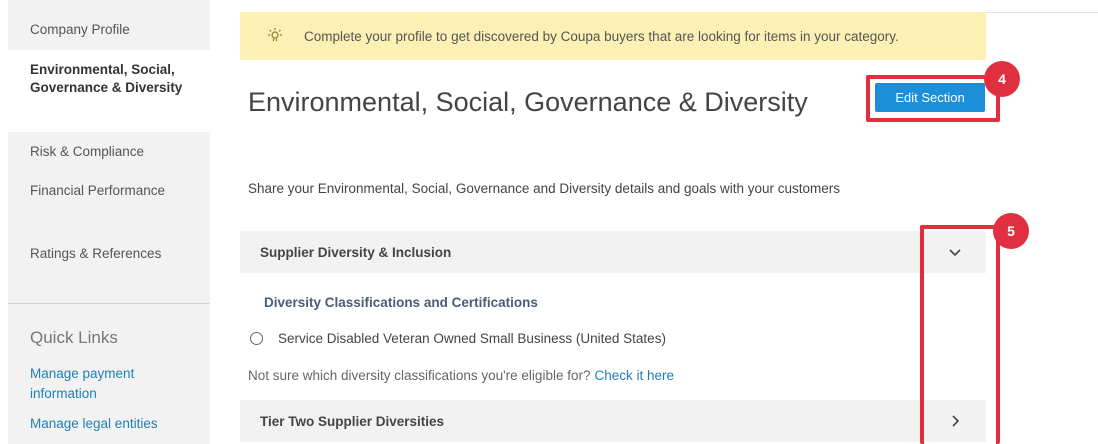 The height and width of the screenshot is (444, 1098). I want to click on accordion-supplier-diversity: Supplier Diversity & Inclusion, so click(613, 252).